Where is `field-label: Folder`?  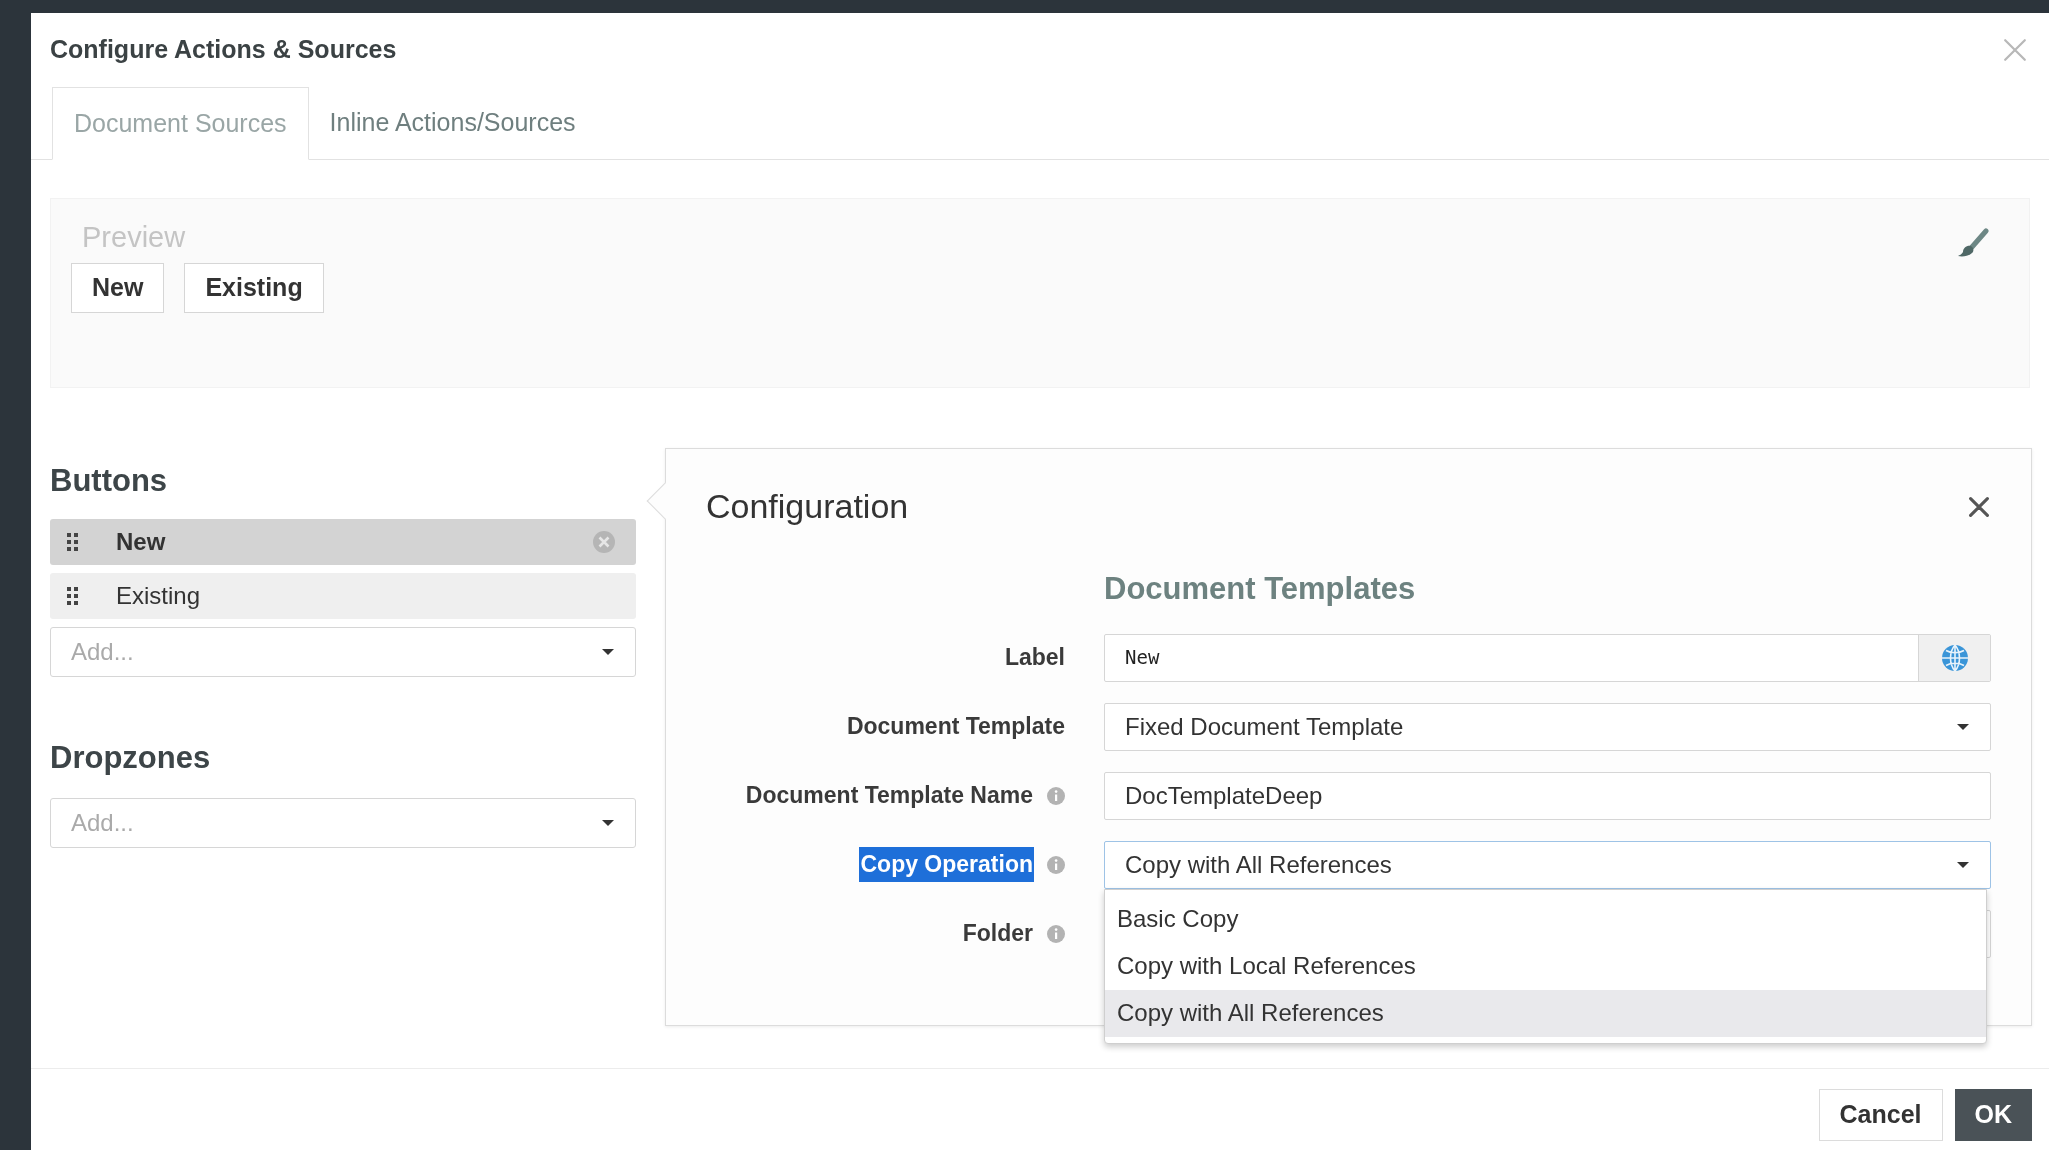
field-label: Folder is located at coordinates (997, 934).